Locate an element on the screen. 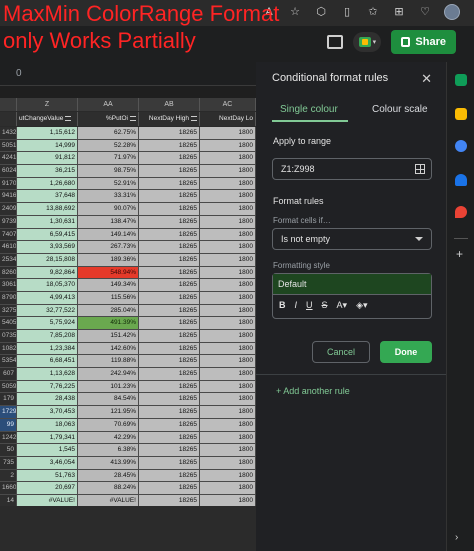 The image size is (474, 551). cell-aa: 285.04% is located at coordinates (108, 311).